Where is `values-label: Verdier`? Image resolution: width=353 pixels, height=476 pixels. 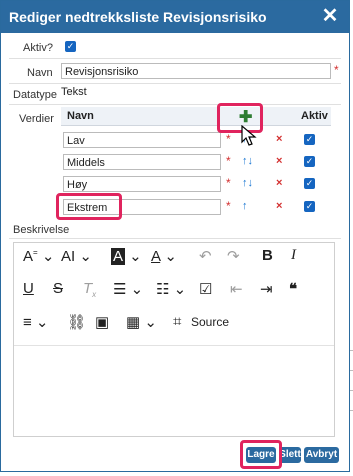
values-label: Verdier is located at coordinates (36, 119).